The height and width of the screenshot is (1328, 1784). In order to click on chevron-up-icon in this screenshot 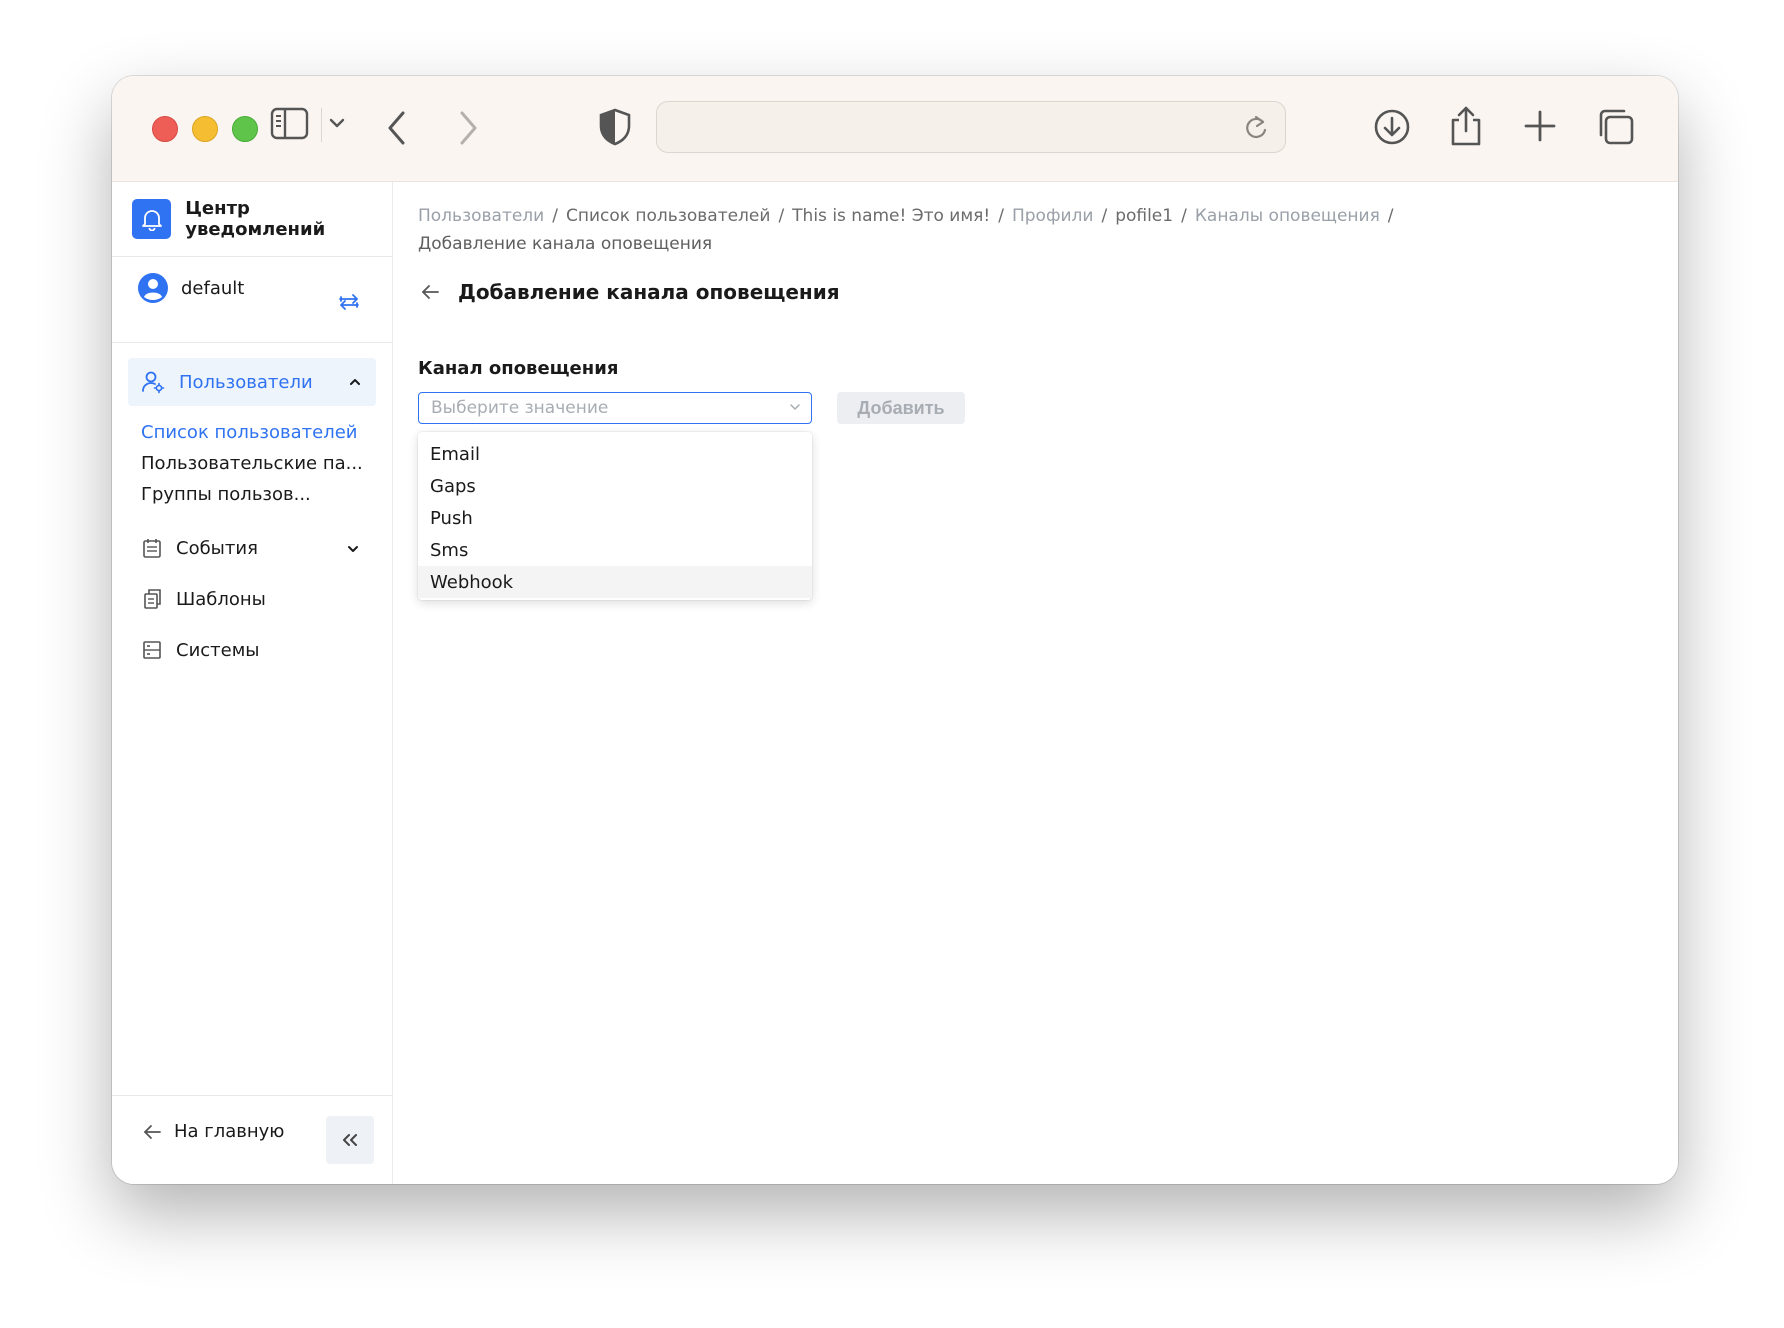, I will do `click(355, 382)`.